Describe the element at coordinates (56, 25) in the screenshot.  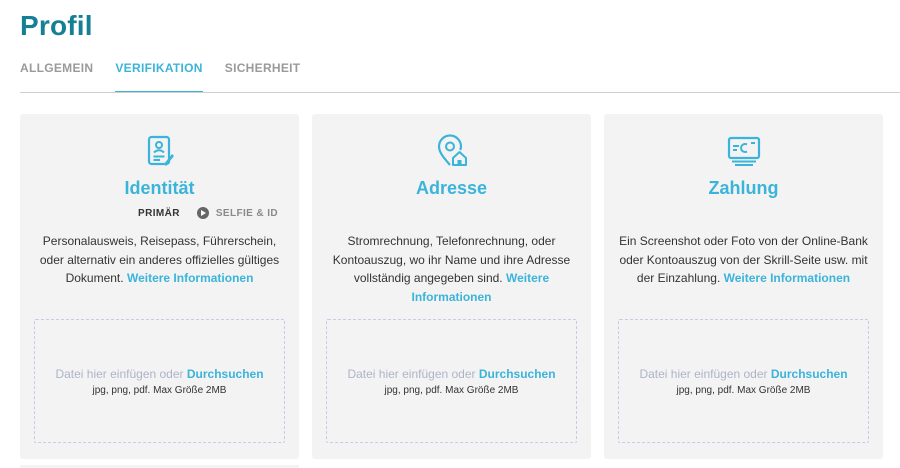
I see `page-title: Profil` at that location.